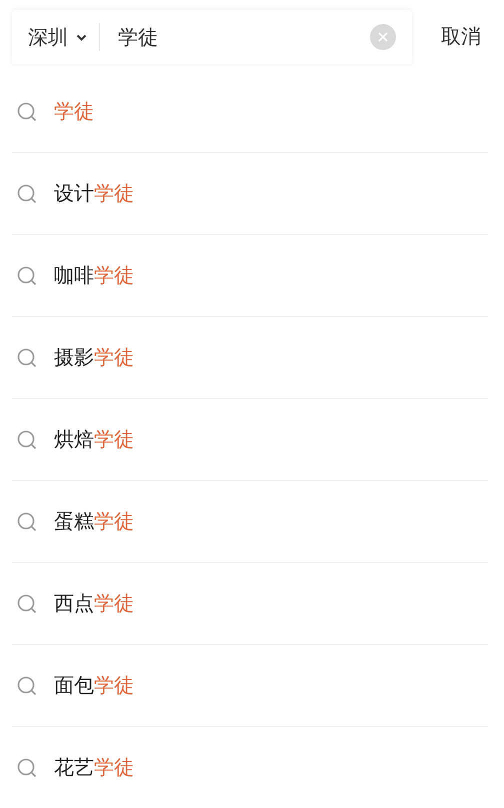  What do you see at coordinates (461, 36) in the screenshot?
I see `cancel-button: 取消` at bounding box center [461, 36].